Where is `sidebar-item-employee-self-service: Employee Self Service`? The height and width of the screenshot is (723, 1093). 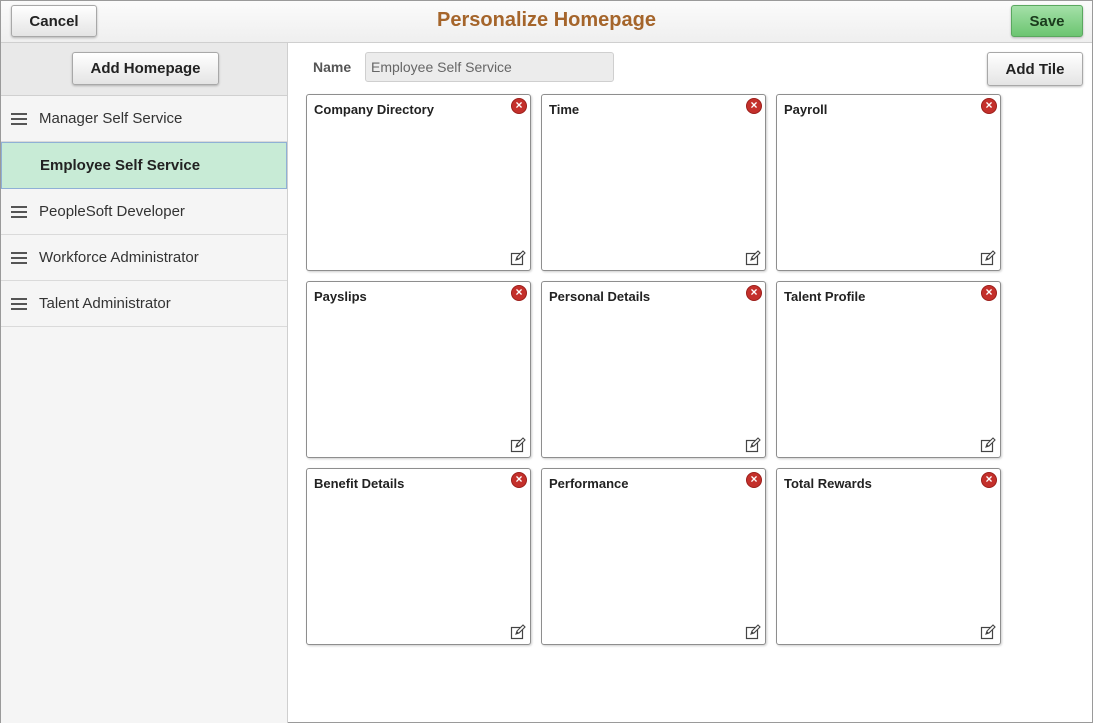
sidebar-item-employee-self-service: Employee Self Service is located at coordinates (144, 165).